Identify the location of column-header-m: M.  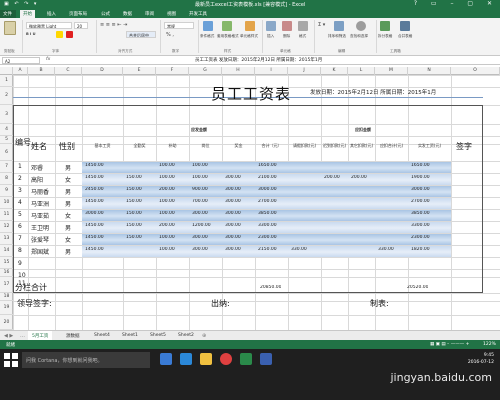
(391, 71).